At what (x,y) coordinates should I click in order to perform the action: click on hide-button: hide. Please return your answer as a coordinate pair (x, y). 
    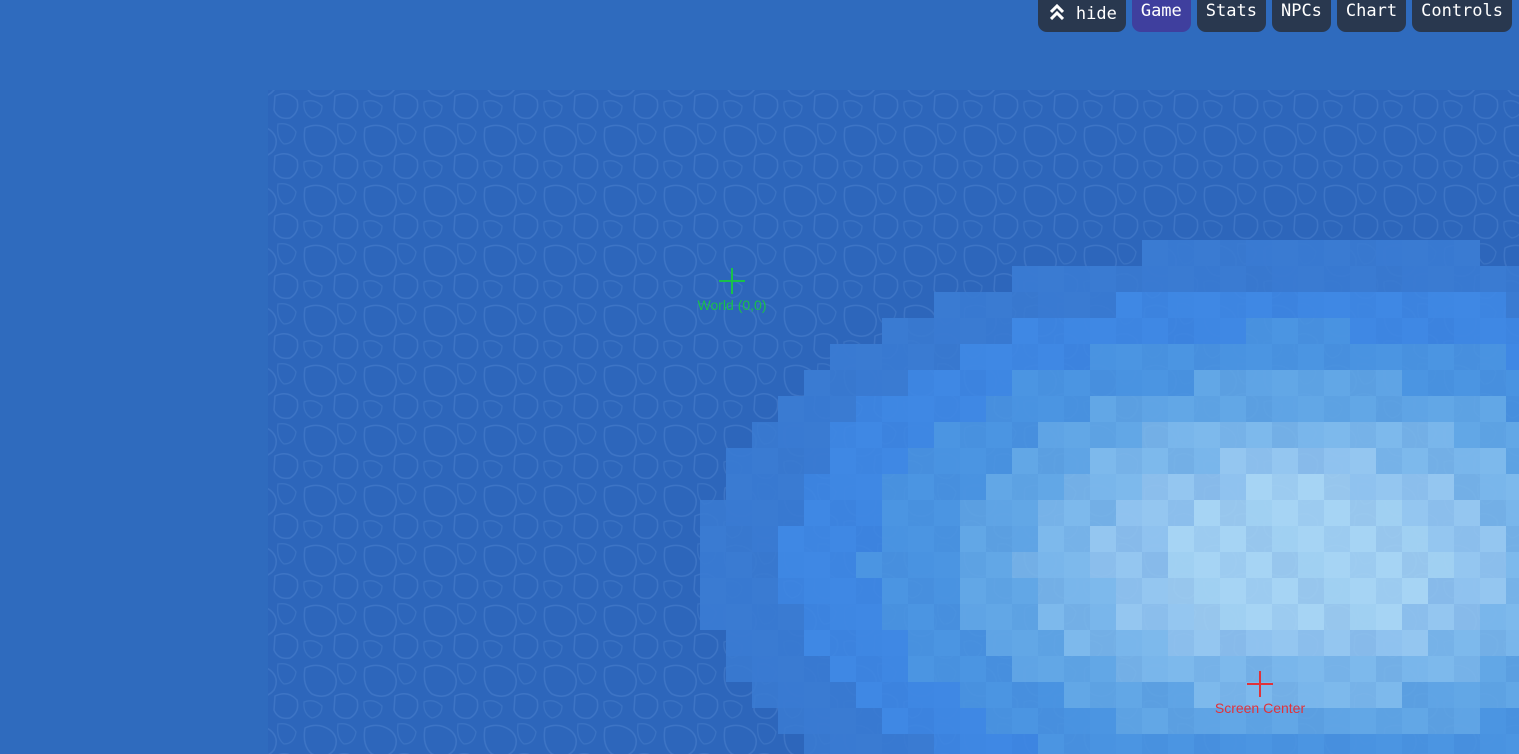
    Looking at the image, I should click on (1081, 16).